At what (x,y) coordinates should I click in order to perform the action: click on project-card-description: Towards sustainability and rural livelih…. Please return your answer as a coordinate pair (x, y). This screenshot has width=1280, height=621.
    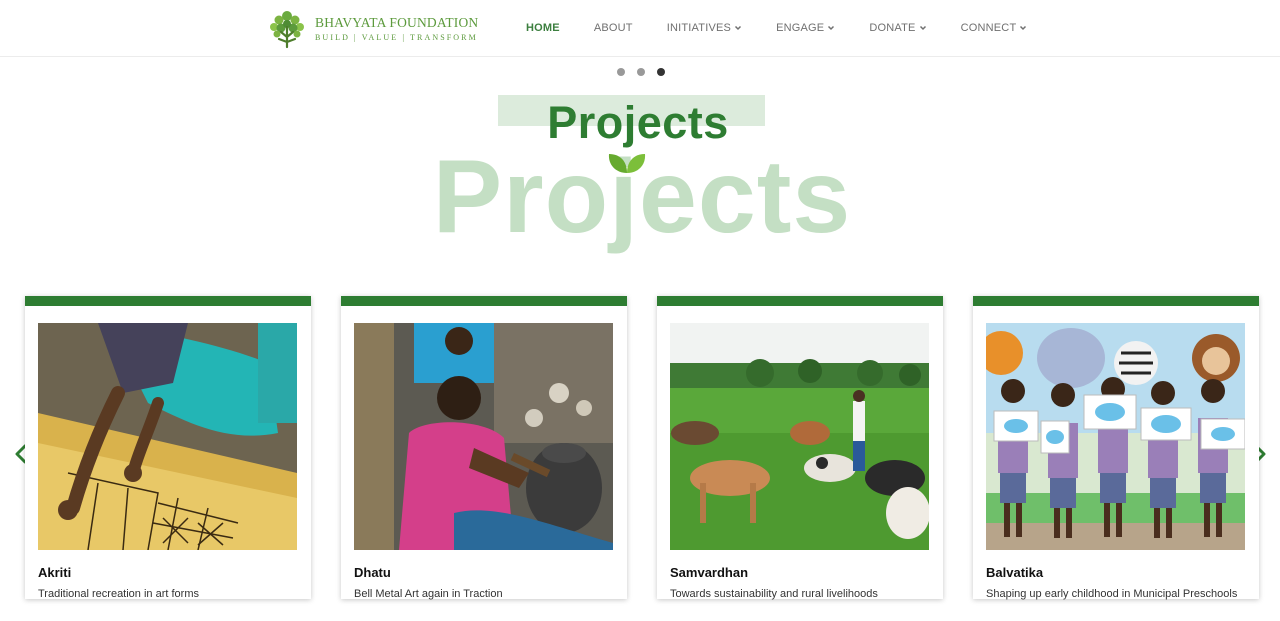
    Looking at the image, I should click on (774, 594).